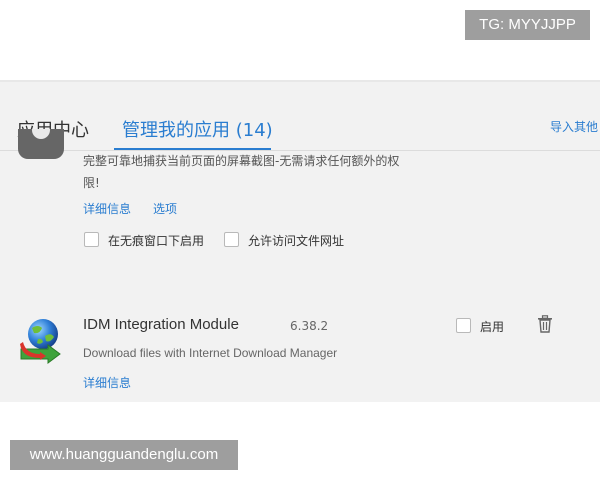 This screenshot has width=600, height=480. Describe the element at coordinates (253, 172) in the screenshot. I see `extension-description: 完整可靠地捕获当前页面的屏幕截图-无需请求任何额外的权 限!` at that location.